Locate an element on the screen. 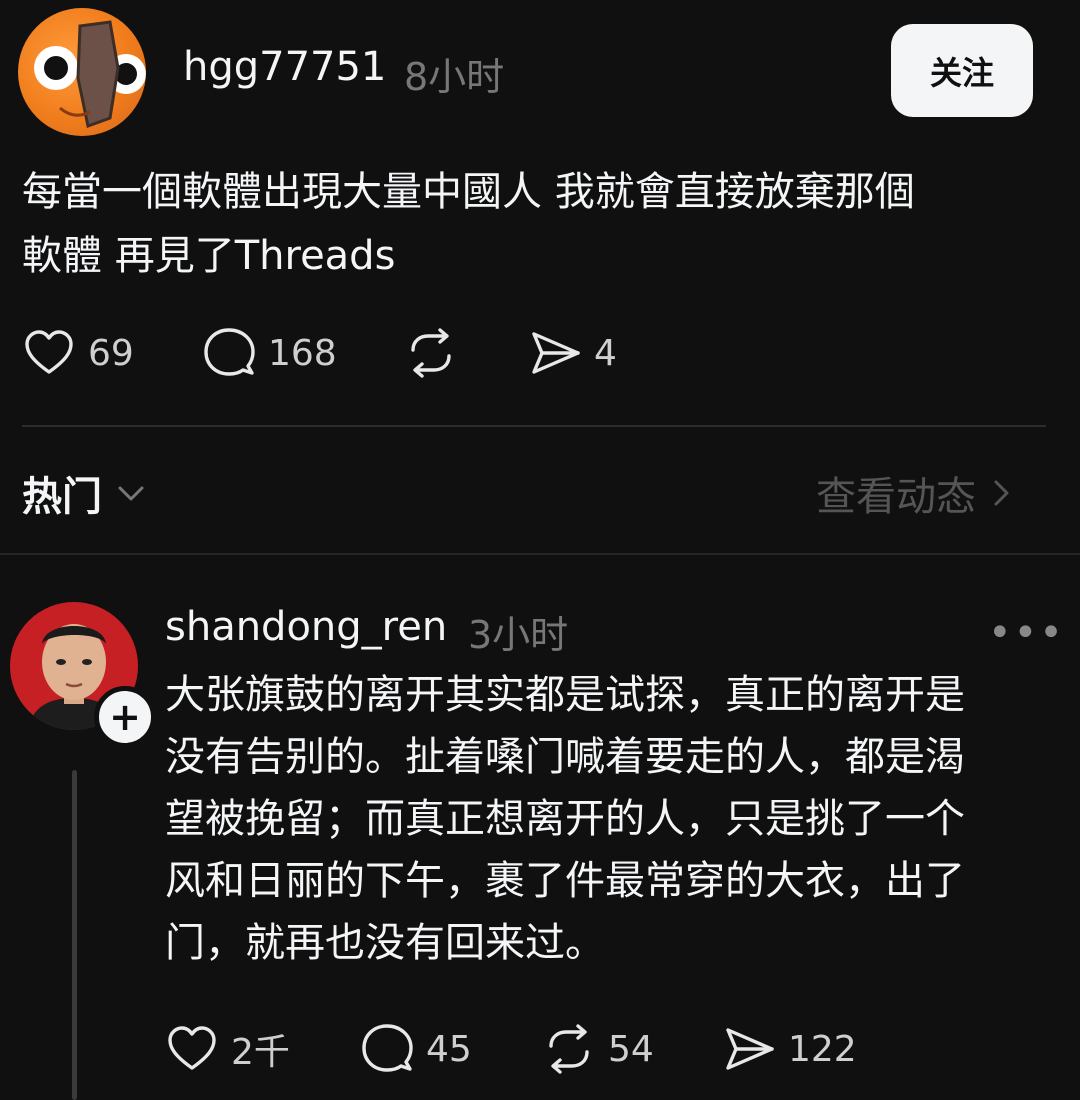 This screenshot has width=1080, height=1100. repost-button is located at coordinates (431, 353).